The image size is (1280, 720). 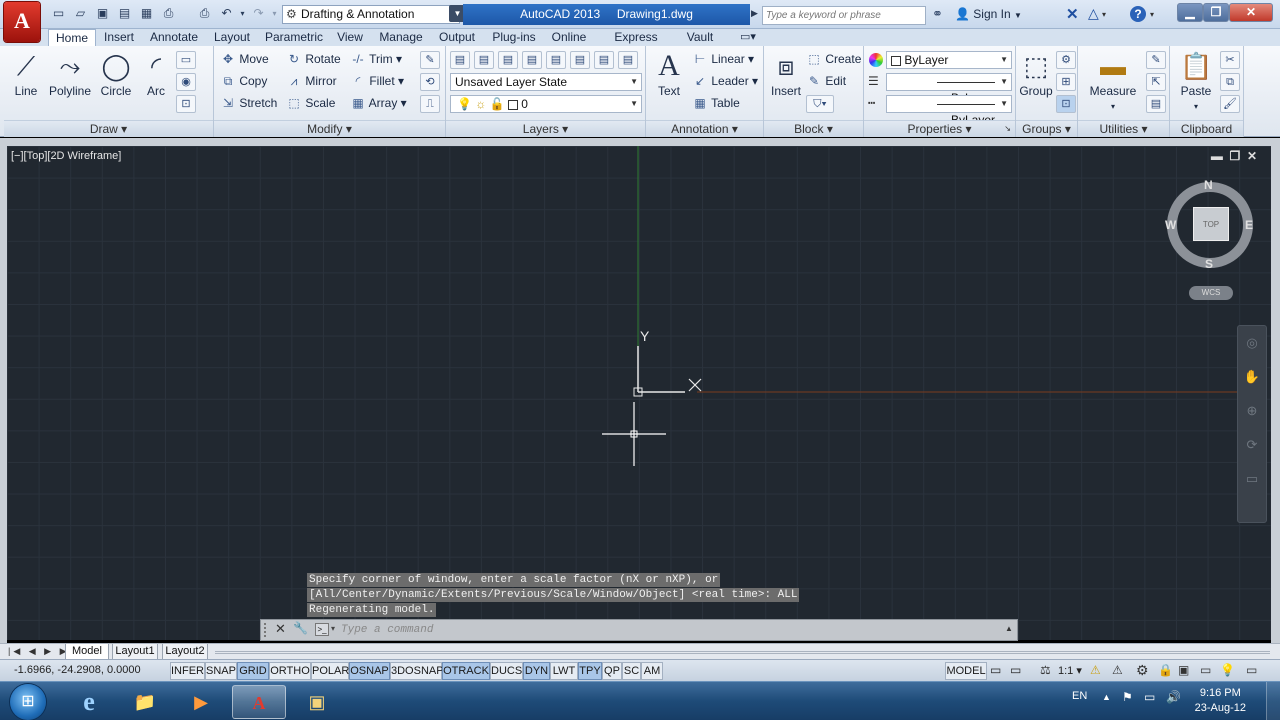 What do you see at coordinates (937, 14) in the screenshot?
I see `binoculars-icon: ⚭` at bounding box center [937, 14].